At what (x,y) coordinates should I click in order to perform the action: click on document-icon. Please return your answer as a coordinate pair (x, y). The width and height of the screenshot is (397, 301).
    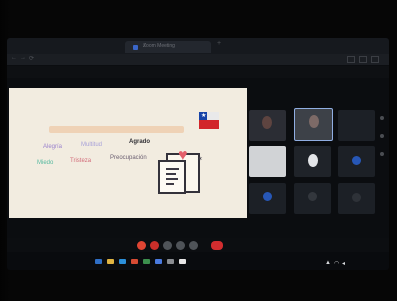
    Looking at the image, I should click on (172, 177).